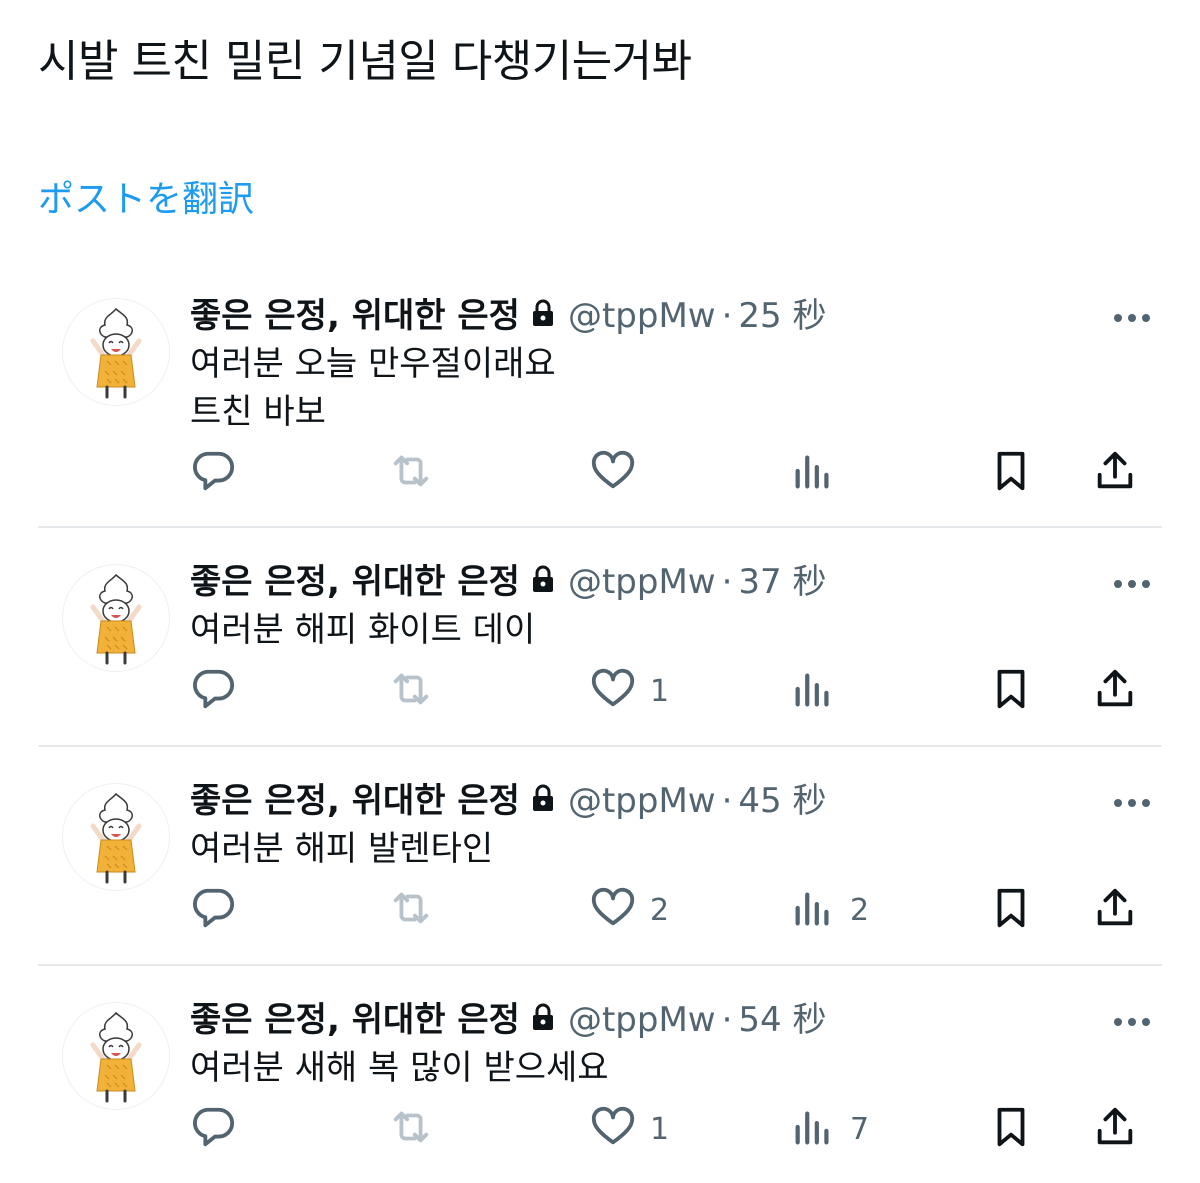 The height and width of the screenshot is (1183, 1200). I want to click on like-button: 2, so click(629, 910).